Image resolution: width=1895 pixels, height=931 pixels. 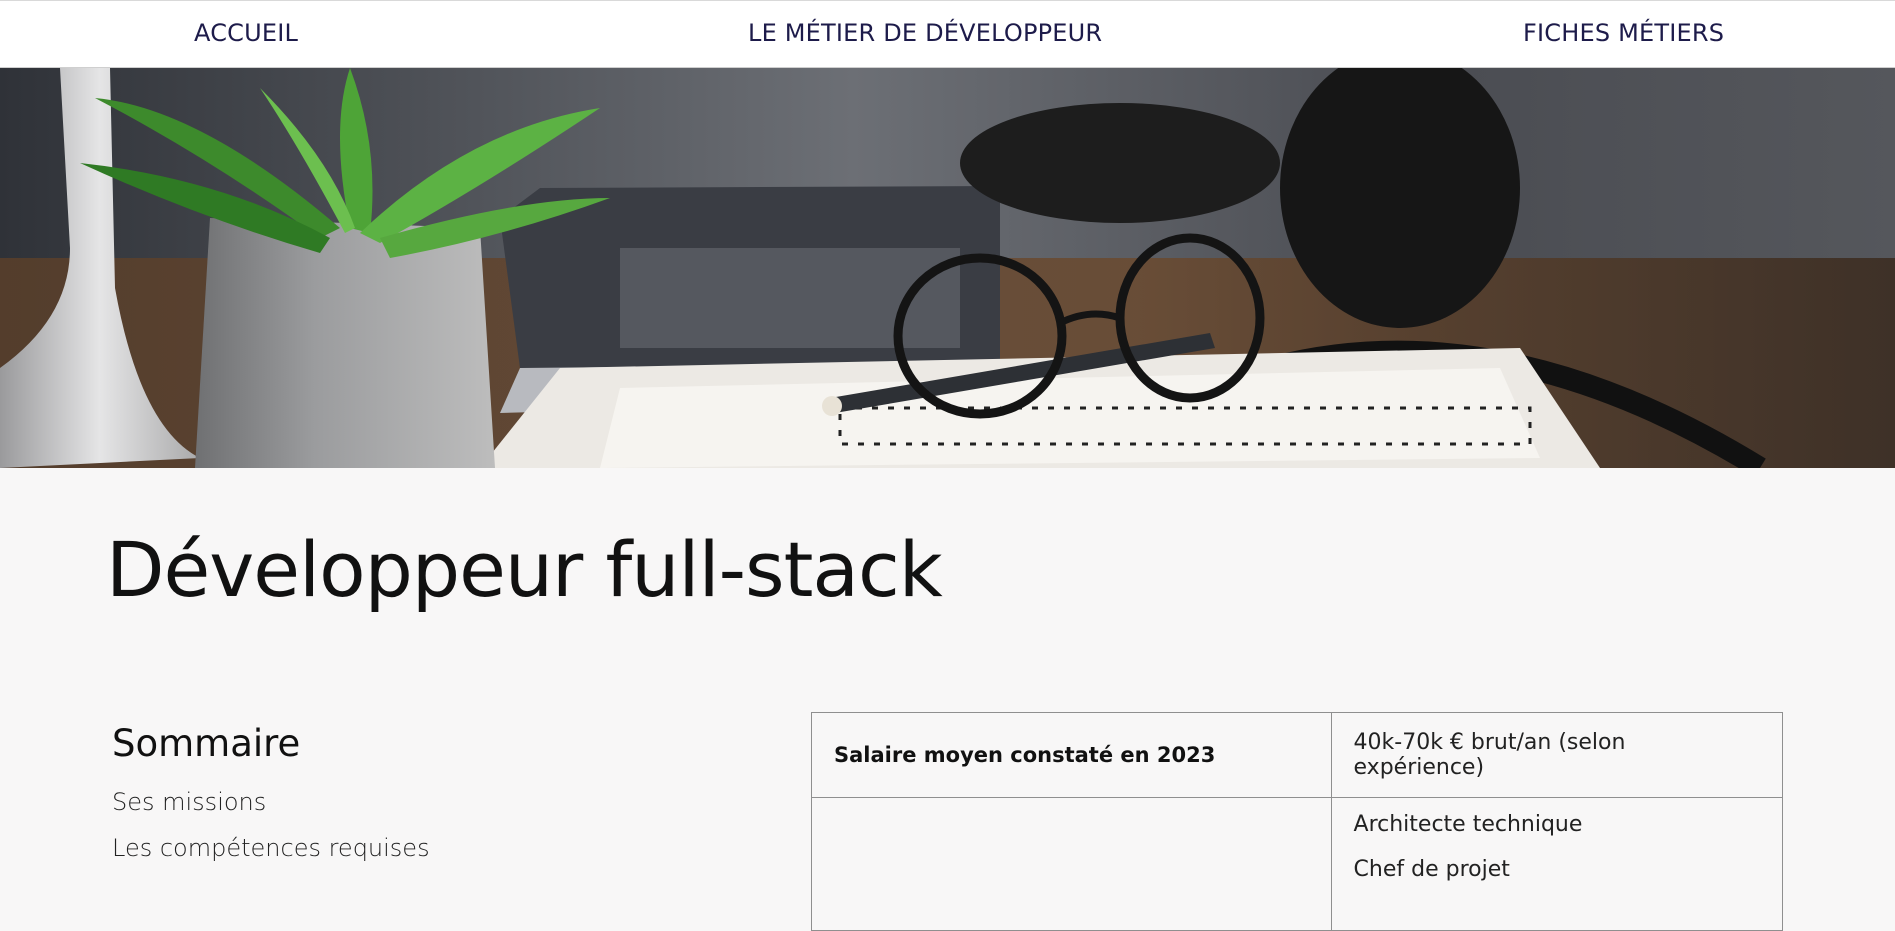 I want to click on toc-item-competences: Les compétences requises, so click(x=392, y=856).